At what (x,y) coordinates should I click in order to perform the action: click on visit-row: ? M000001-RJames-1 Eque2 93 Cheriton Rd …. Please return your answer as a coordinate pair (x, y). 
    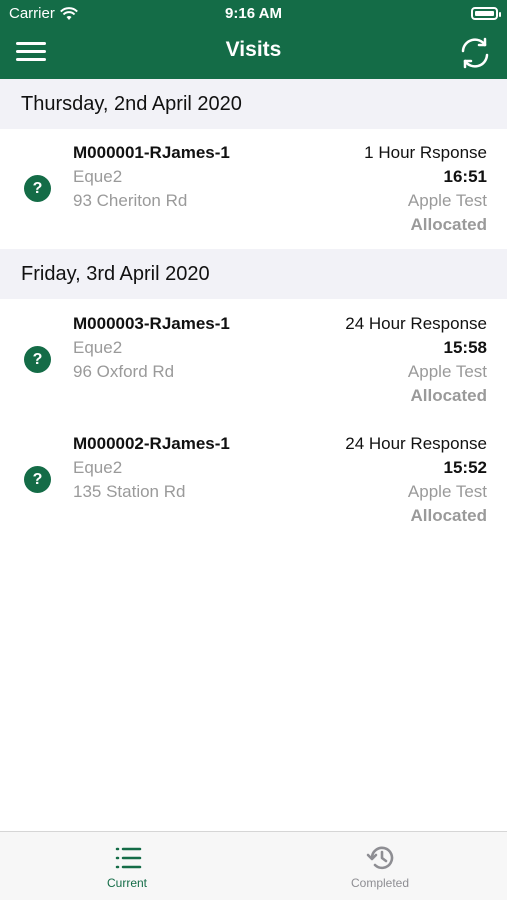
    Looking at the image, I should click on (253, 189).